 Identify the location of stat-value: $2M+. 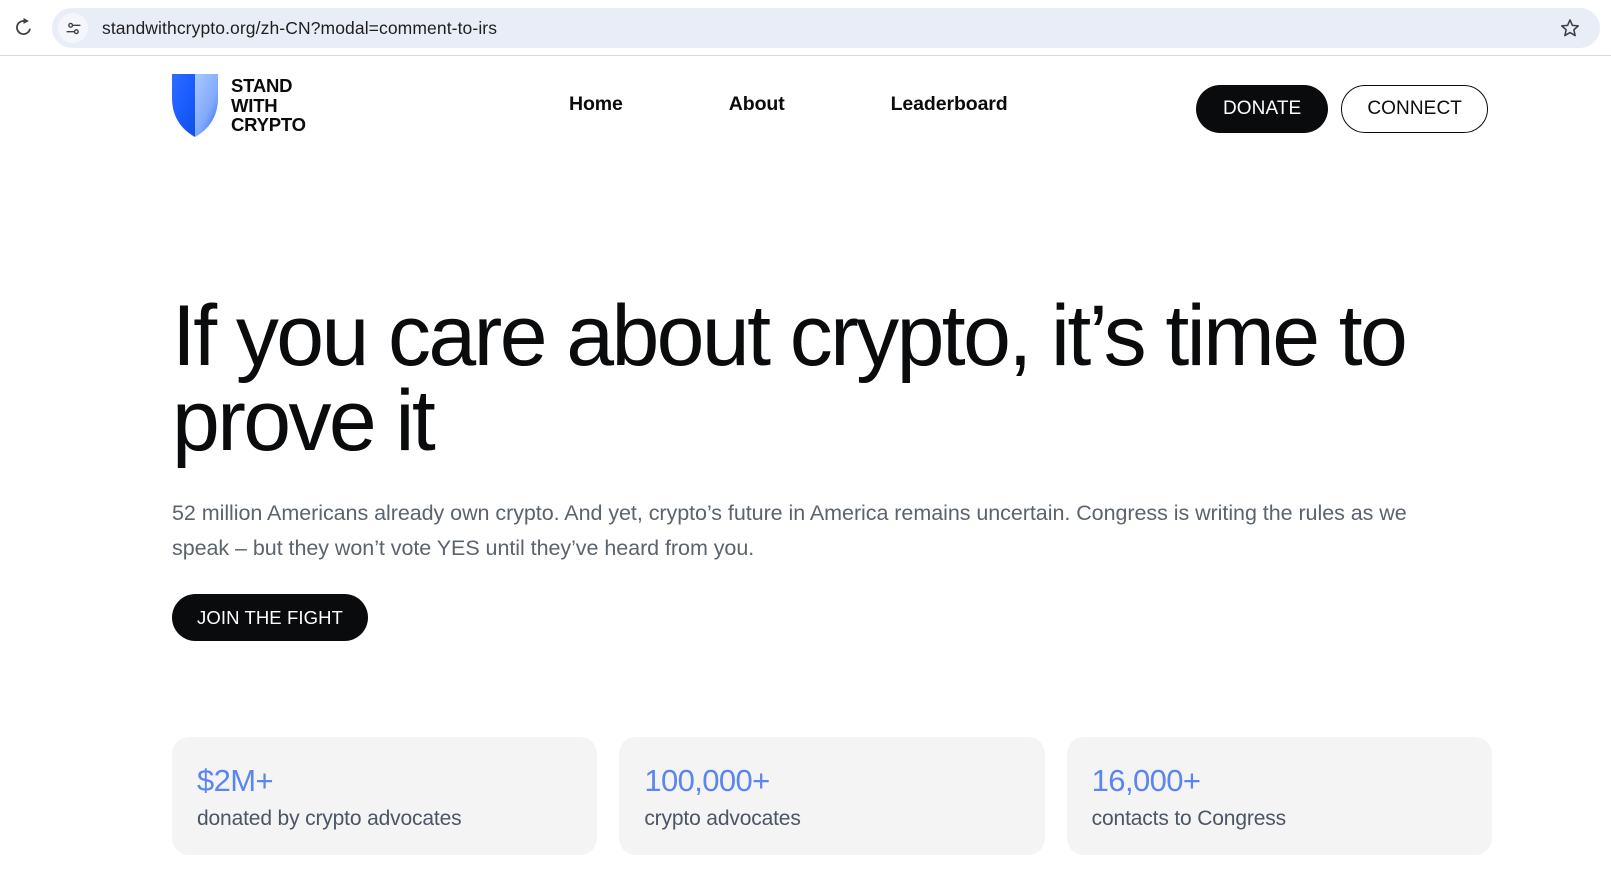
(235, 780).